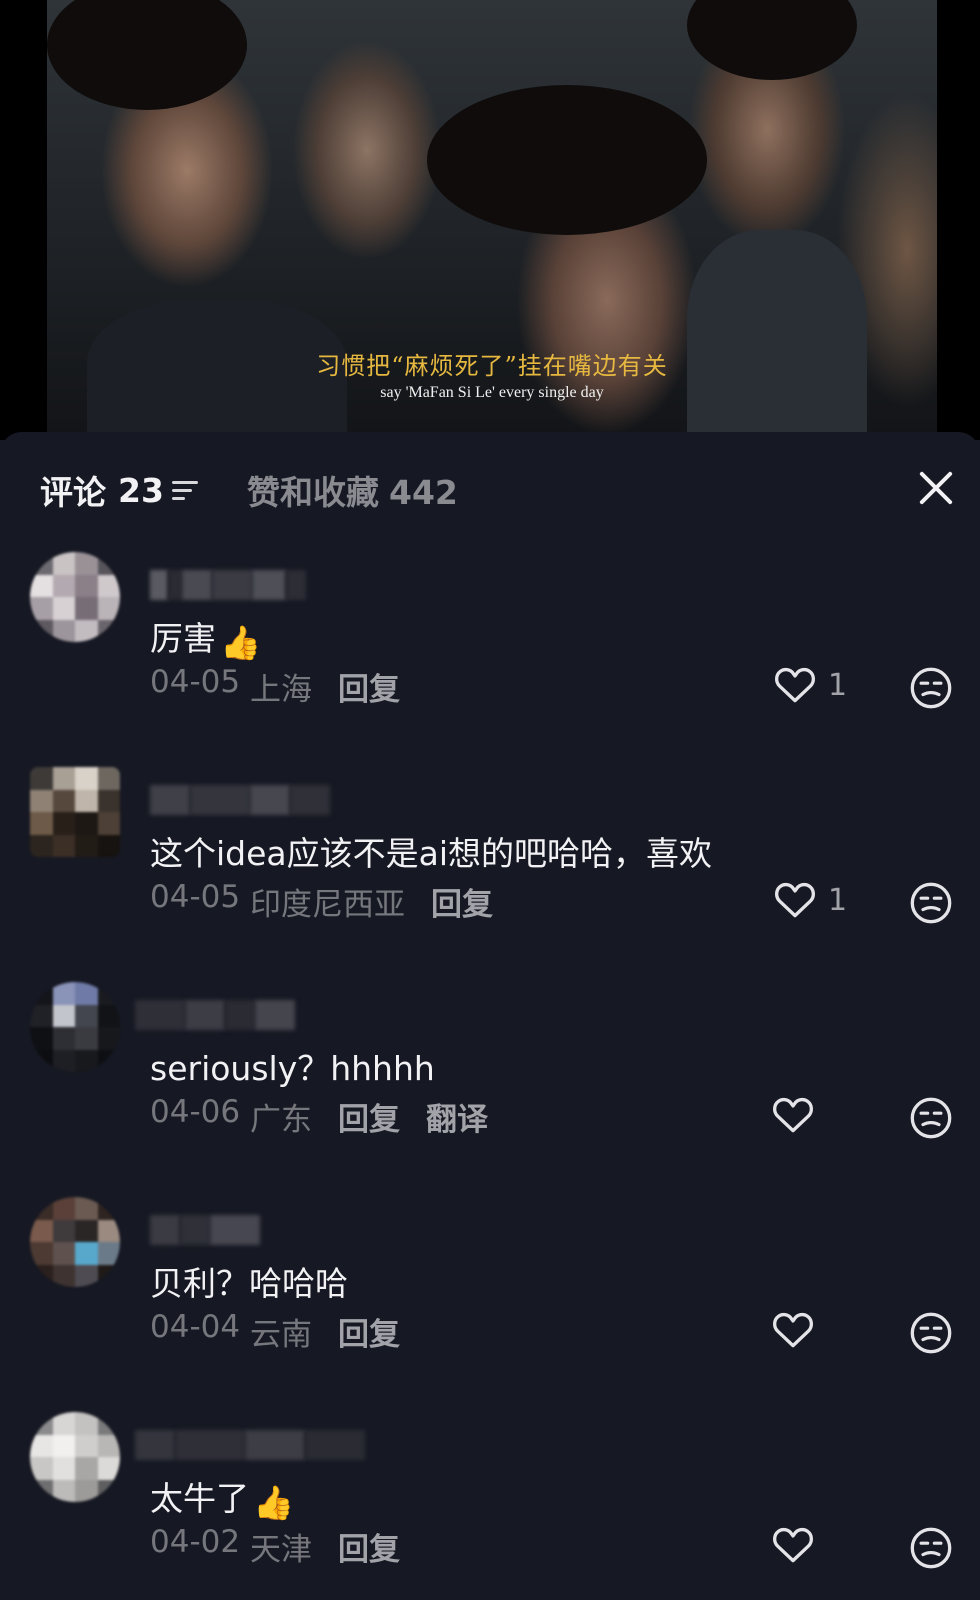 The height and width of the screenshot is (1600, 980). I want to click on comment-item: 这个idea应该不是ai想的吧哈哈，喜欢 04-05 印度尼西亚 回复 1, so click(490, 874).